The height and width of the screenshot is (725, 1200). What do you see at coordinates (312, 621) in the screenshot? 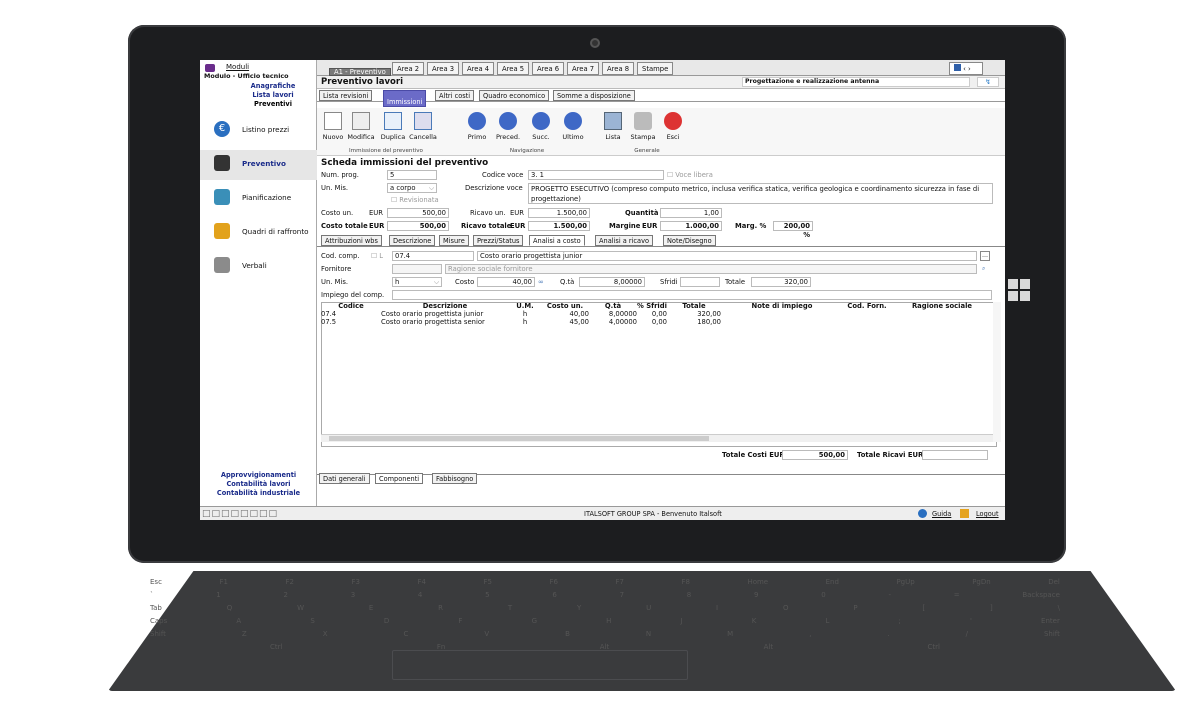
I see `keyboard-key: S` at bounding box center [312, 621].